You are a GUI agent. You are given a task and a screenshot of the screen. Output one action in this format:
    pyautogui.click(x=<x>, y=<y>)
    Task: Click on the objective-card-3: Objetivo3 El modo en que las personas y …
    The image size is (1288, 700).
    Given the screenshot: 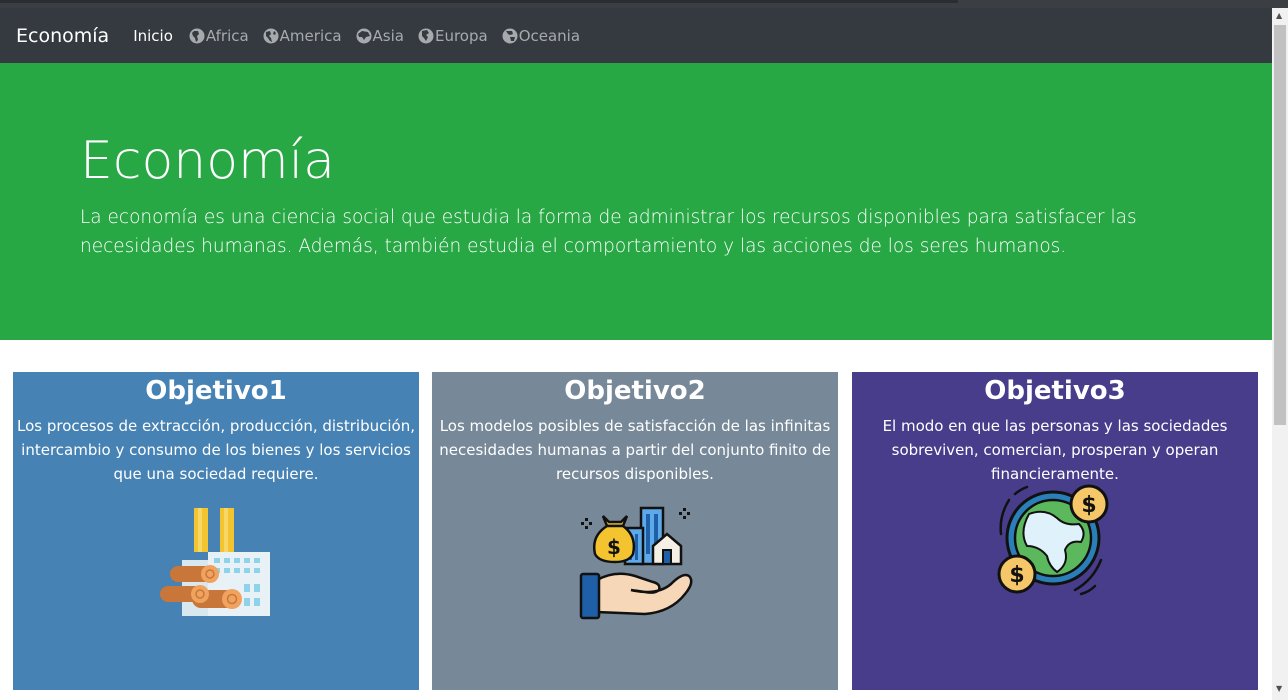 What is the action you would take?
    pyautogui.click(x=1055, y=531)
    